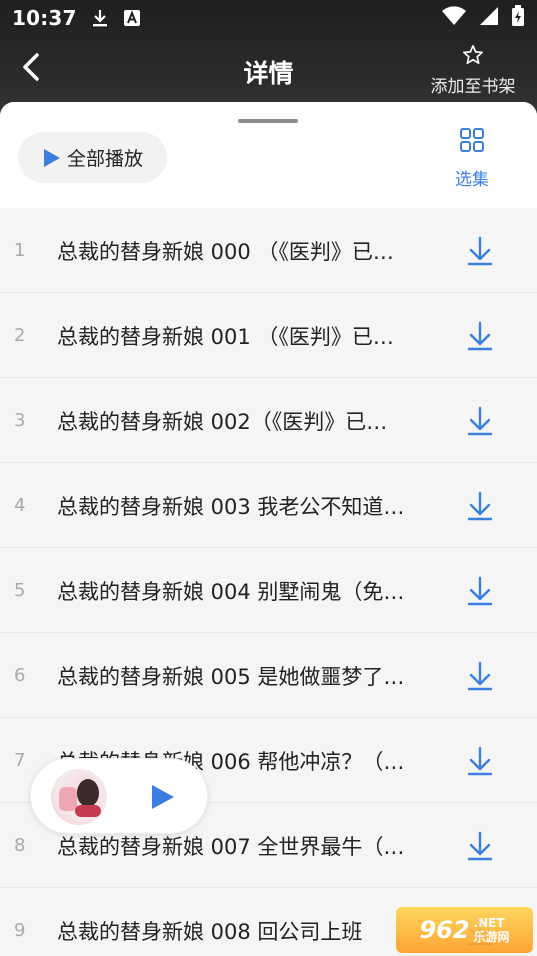 This screenshot has height=956, width=537. Describe the element at coordinates (472, 158) in the screenshot. I see `select-episodes-button: 选集` at that location.